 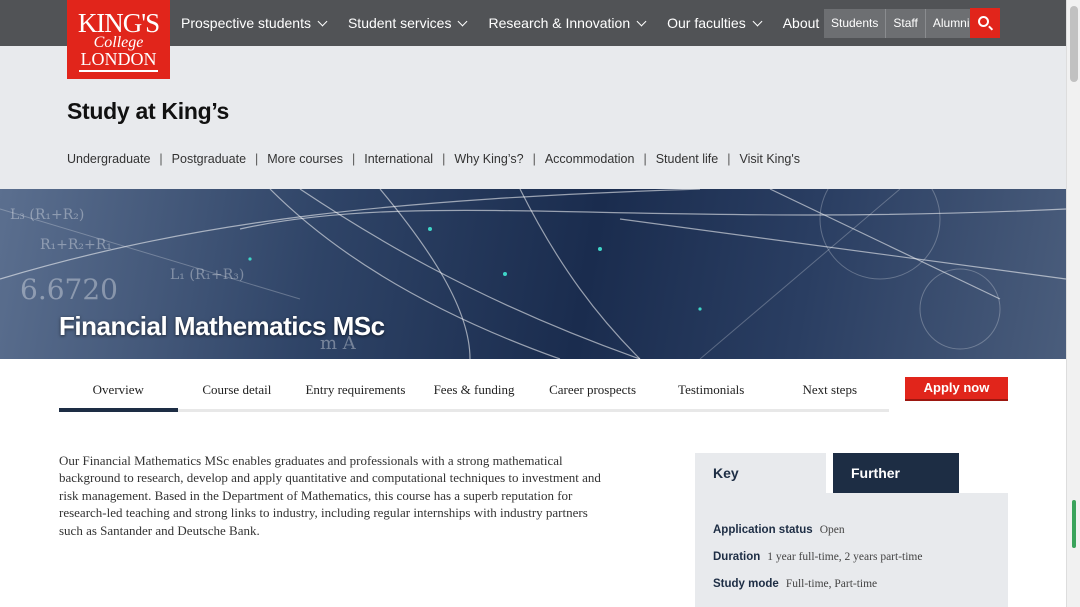 I want to click on search-button, so click(x=985, y=23).